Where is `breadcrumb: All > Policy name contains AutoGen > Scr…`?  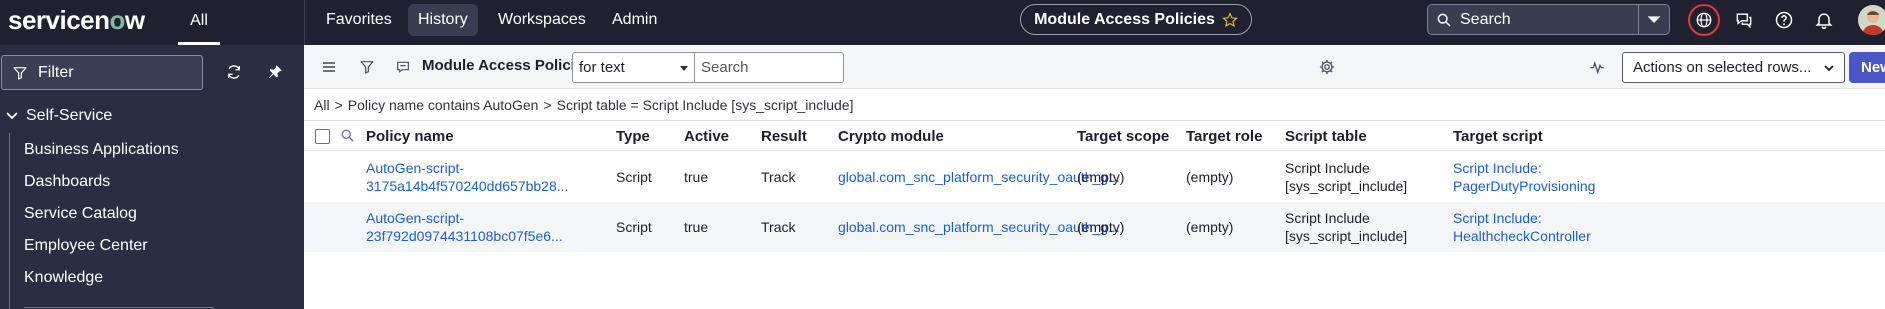 breadcrumb: All > Policy name contains AutoGen > Scr… is located at coordinates (583, 105).